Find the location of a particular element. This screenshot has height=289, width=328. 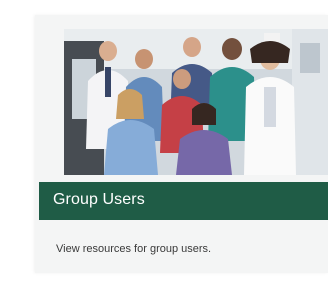

card-description: View resources for group users. is located at coordinates (134, 249).